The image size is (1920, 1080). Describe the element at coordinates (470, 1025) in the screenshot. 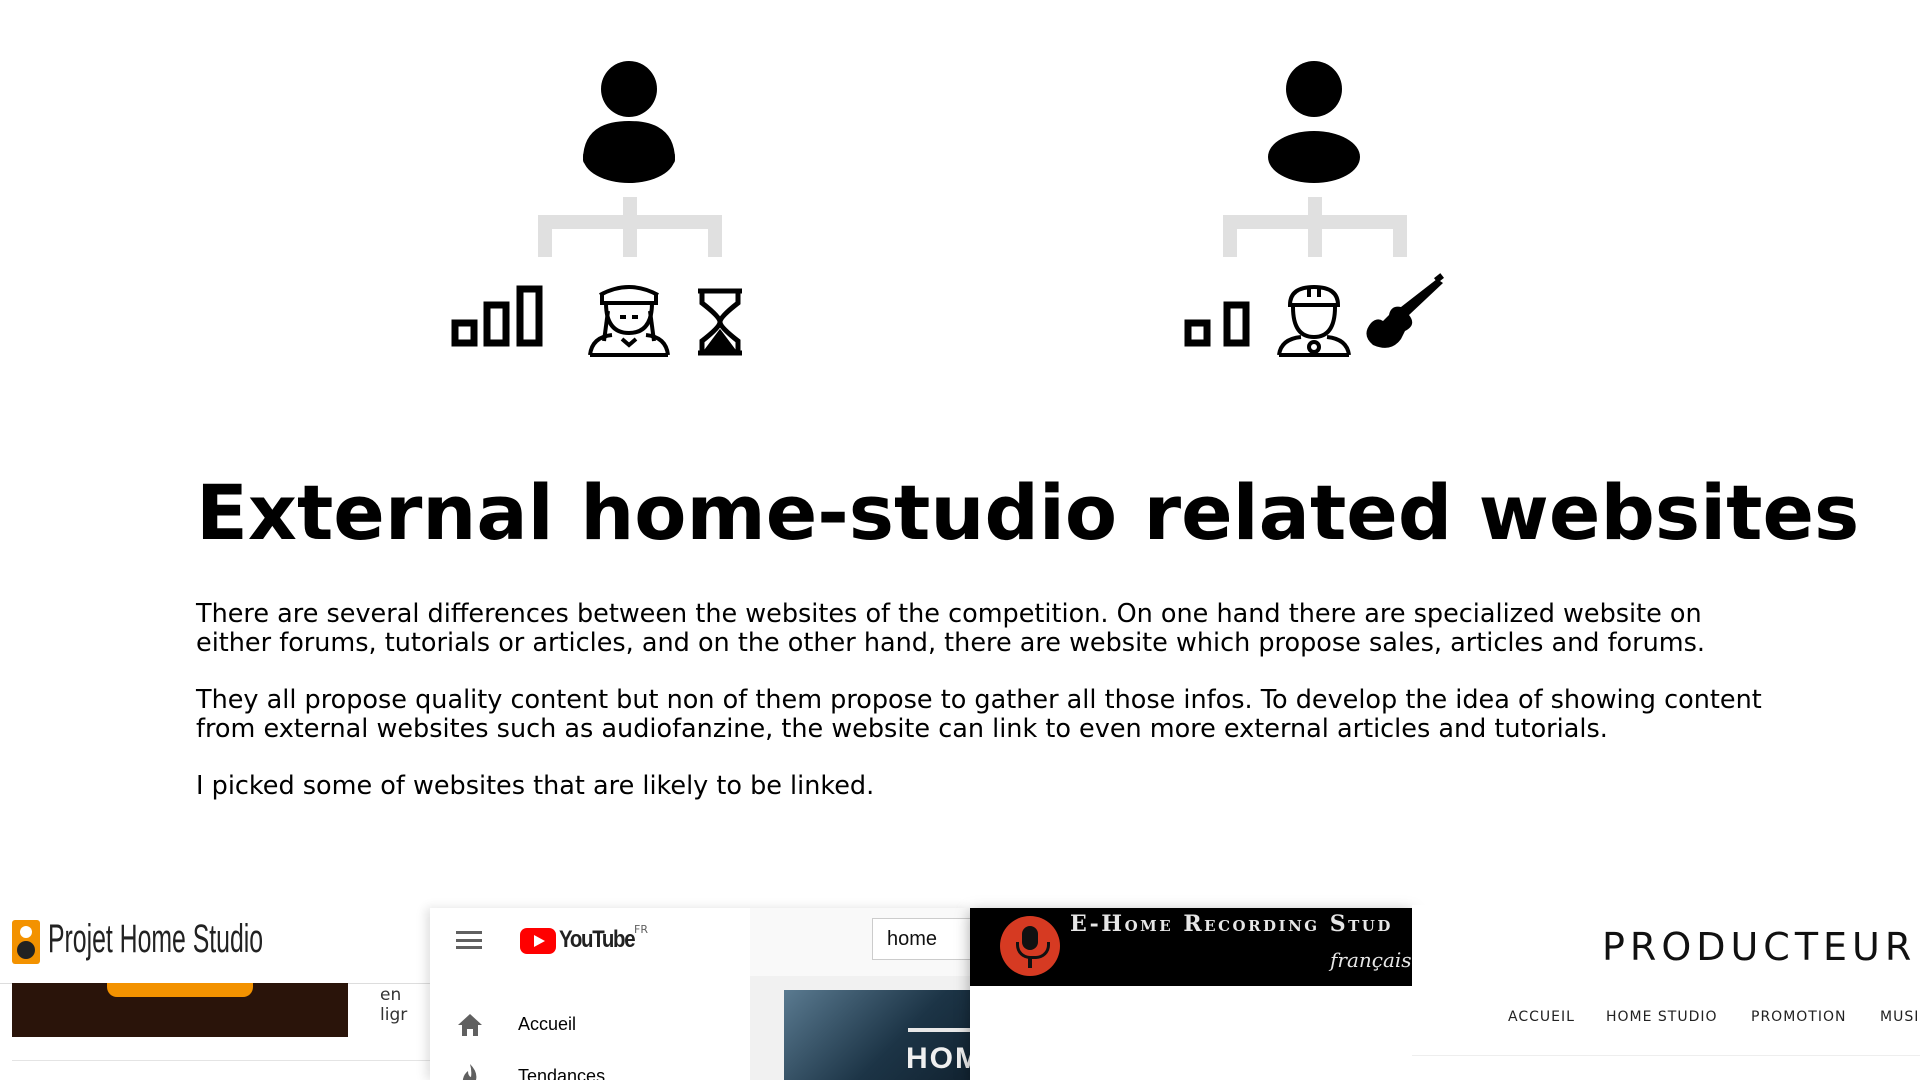

I see `home-icon` at that location.